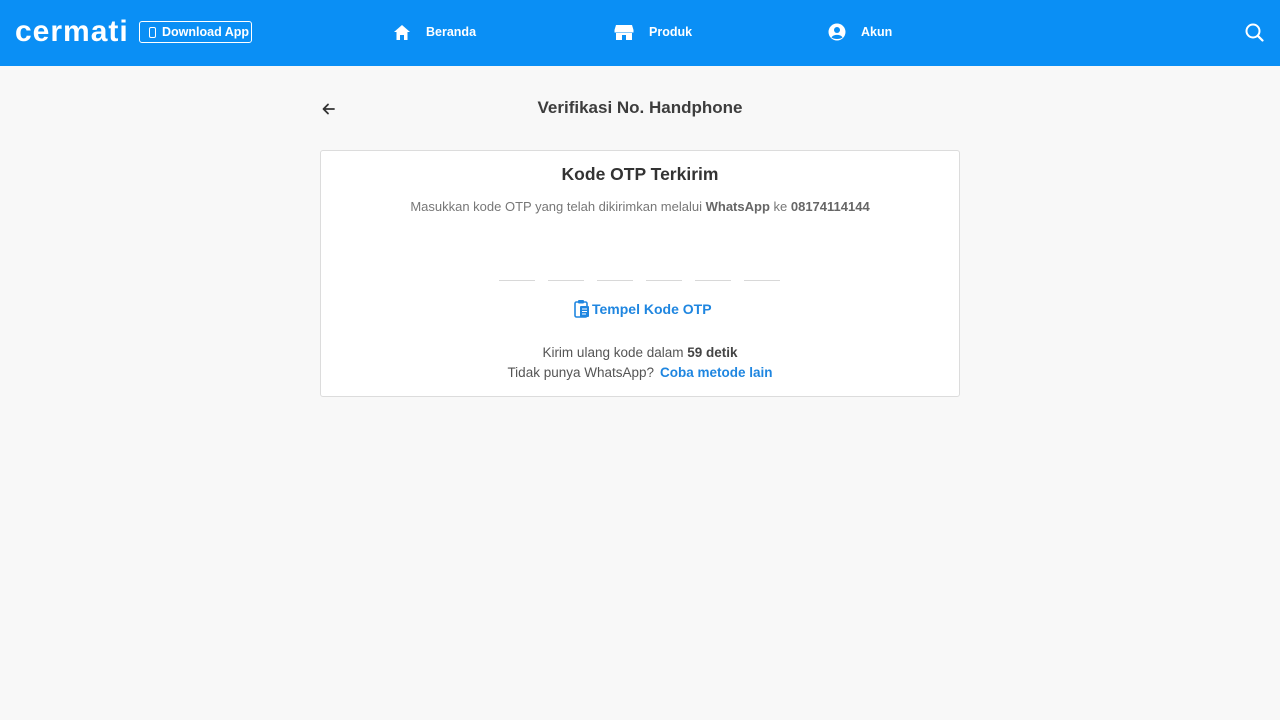  What do you see at coordinates (837, 32) in the screenshot?
I see `account-icon` at bounding box center [837, 32].